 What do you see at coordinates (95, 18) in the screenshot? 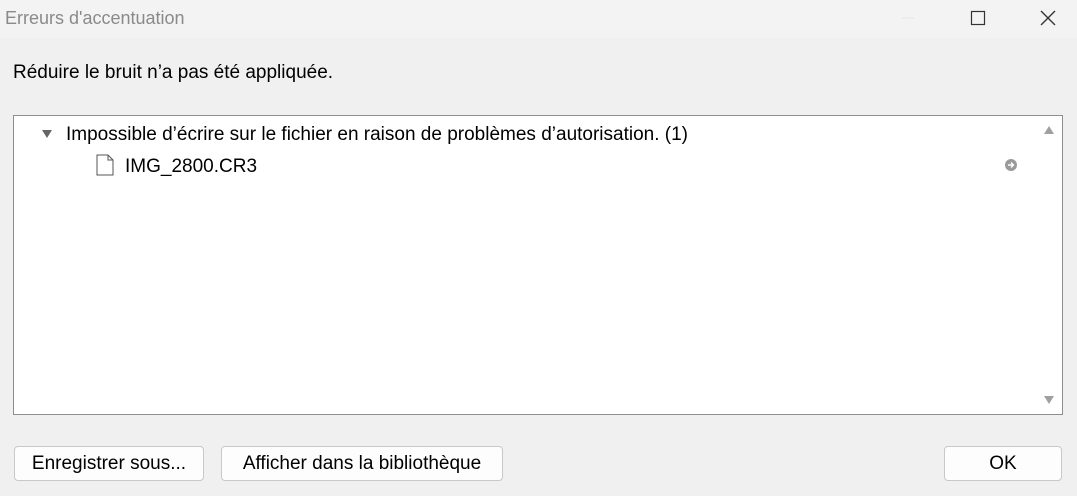
I see `window-title: Erreurs d'accentuation` at bounding box center [95, 18].